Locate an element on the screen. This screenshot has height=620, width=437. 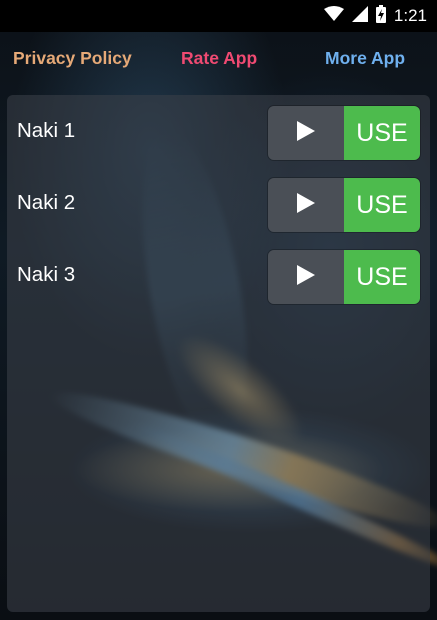
list-item: Naki 3 USE is located at coordinates (218, 277).